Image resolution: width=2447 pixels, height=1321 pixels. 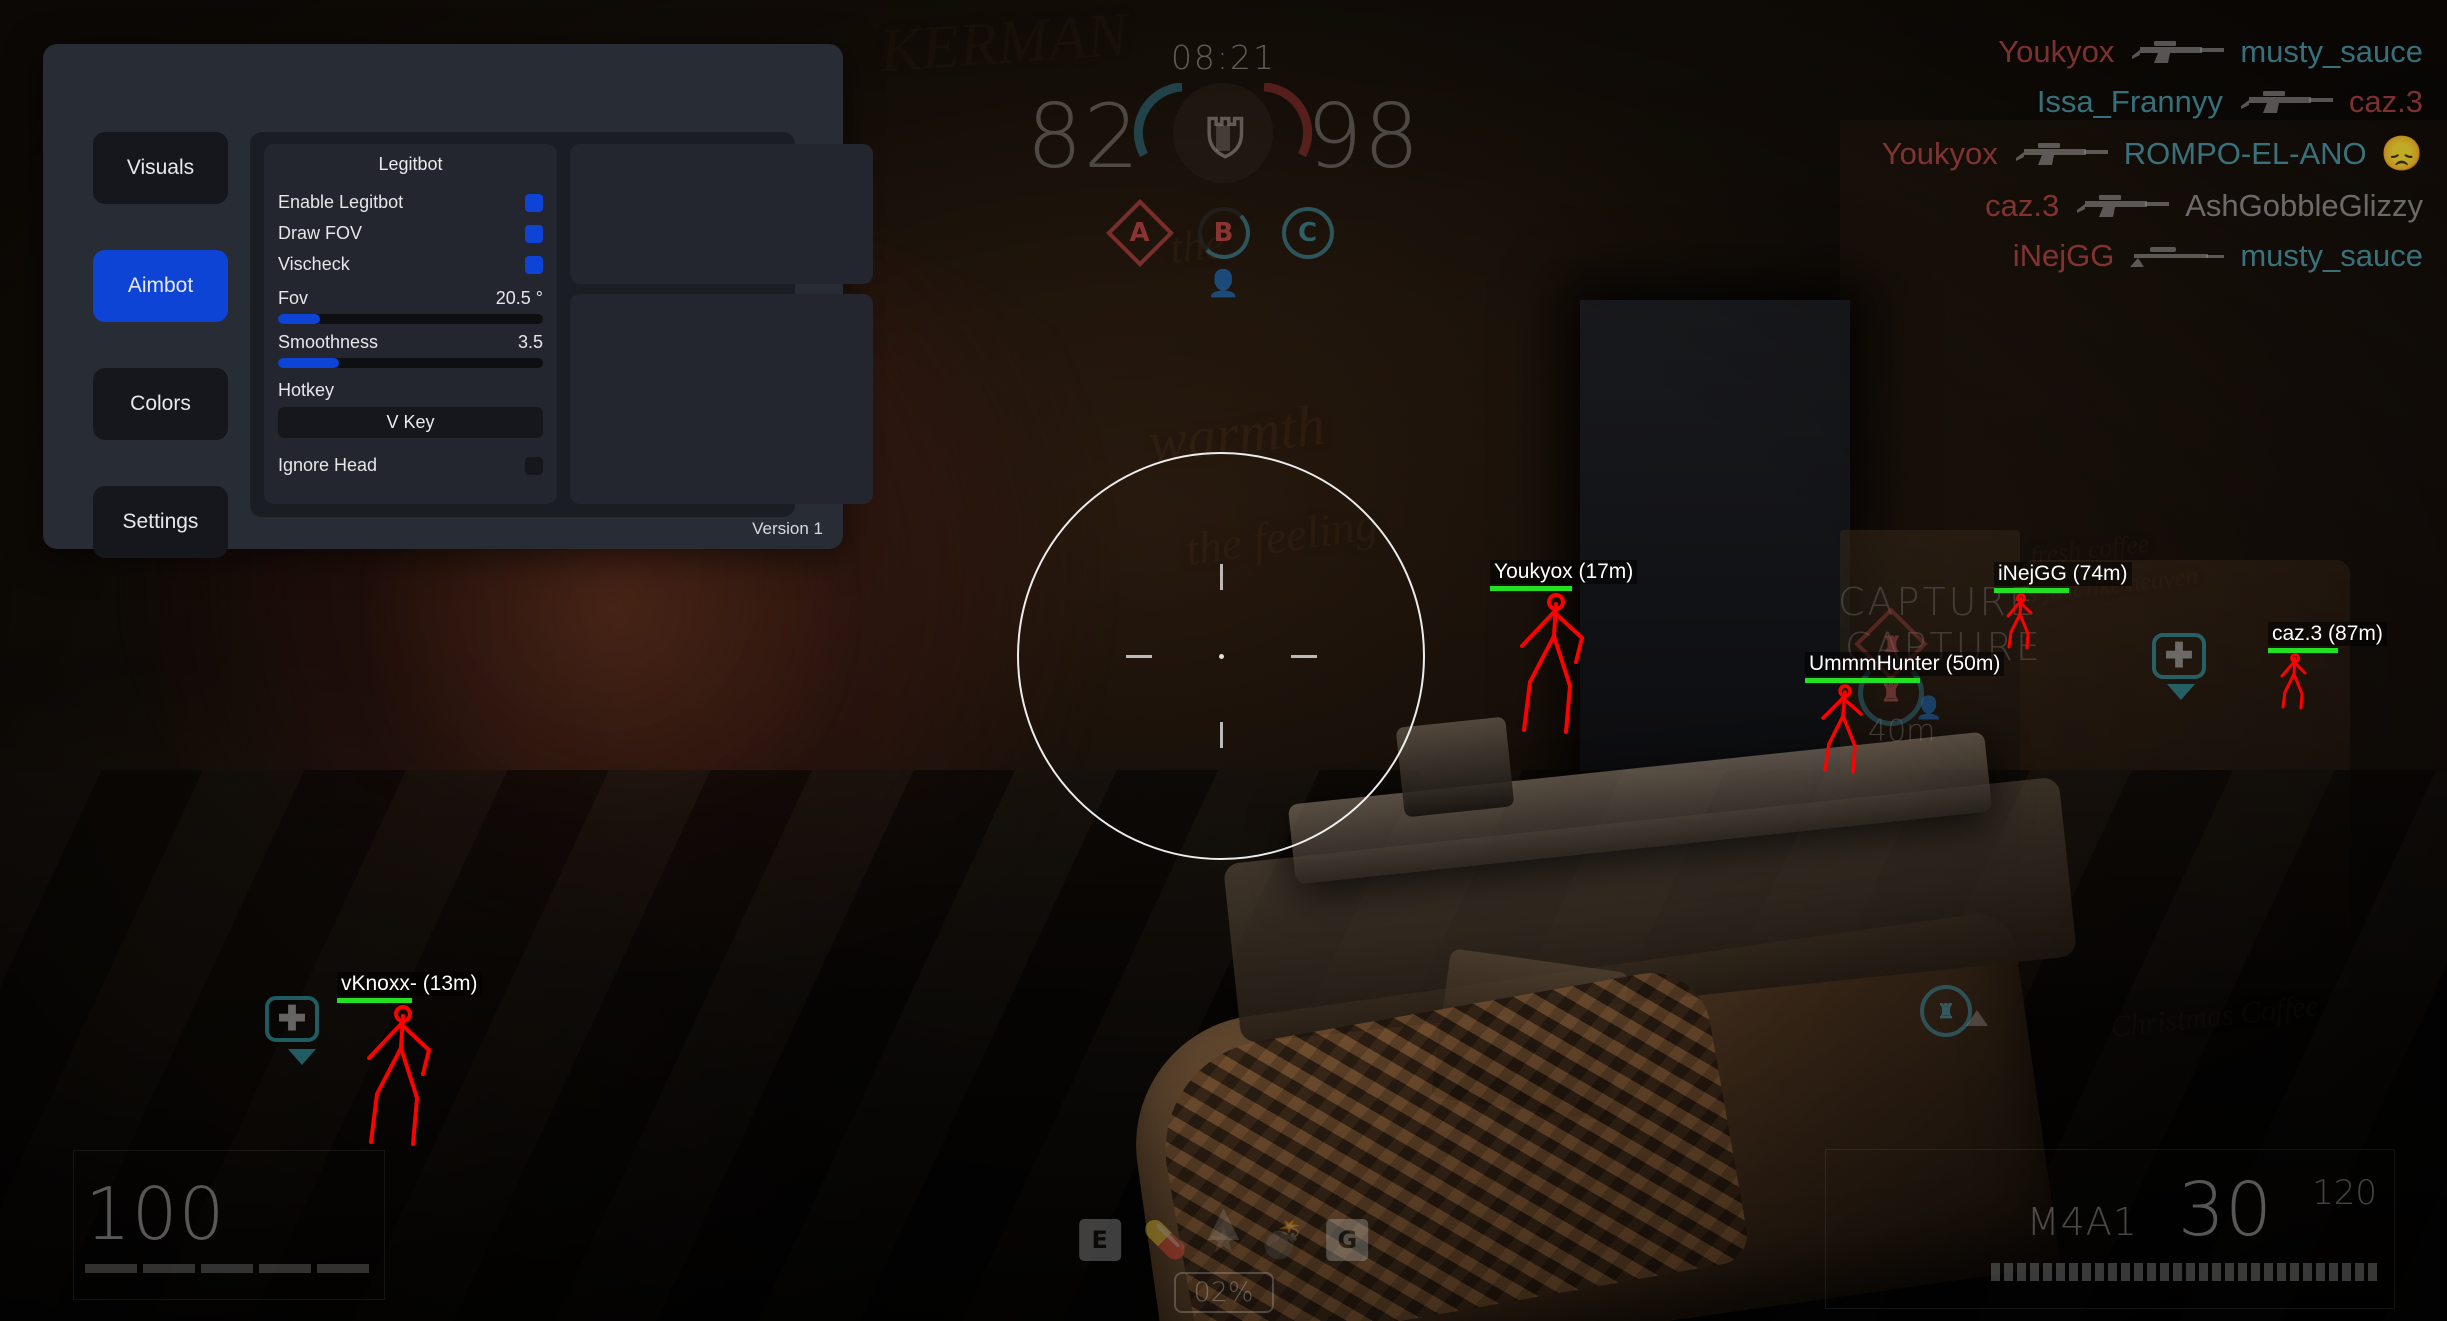 What do you see at coordinates (410, 328) in the screenshot?
I see `slider-list: Fov 20.5 ° Smoothness 3.5` at bounding box center [410, 328].